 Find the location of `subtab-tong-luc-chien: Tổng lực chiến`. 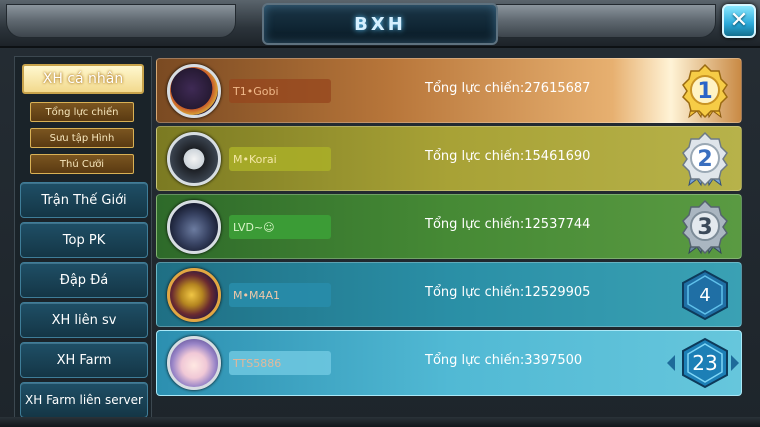

subtab-tong-luc-chien: Tổng lực chiến is located at coordinates (82, 112).